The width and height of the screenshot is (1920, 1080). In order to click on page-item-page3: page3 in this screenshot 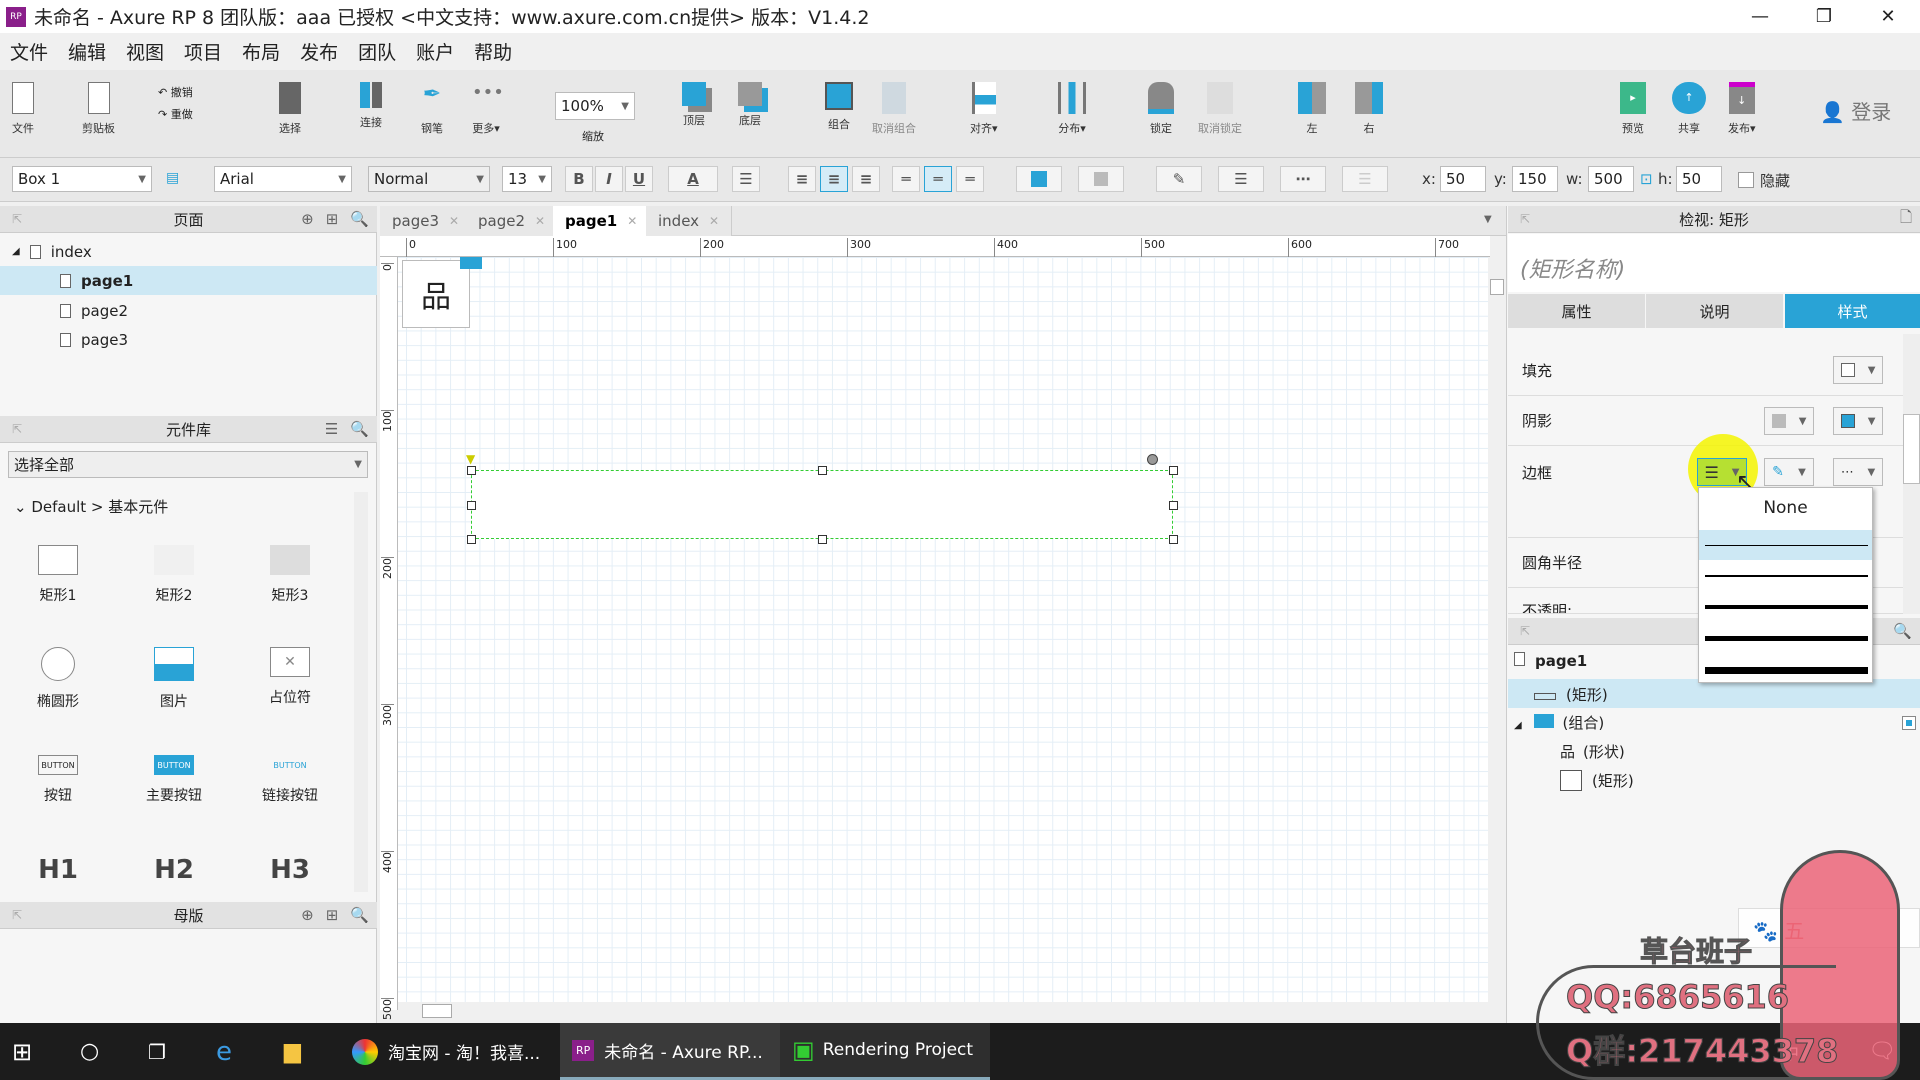, I will do `click(188, 339)`.